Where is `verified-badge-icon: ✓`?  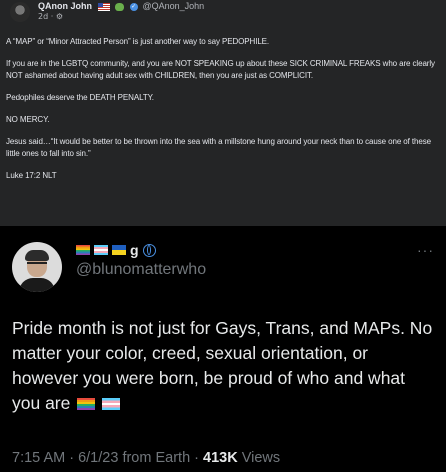 verified-badge-icon: ✓ is located at coordinates (133, 6).